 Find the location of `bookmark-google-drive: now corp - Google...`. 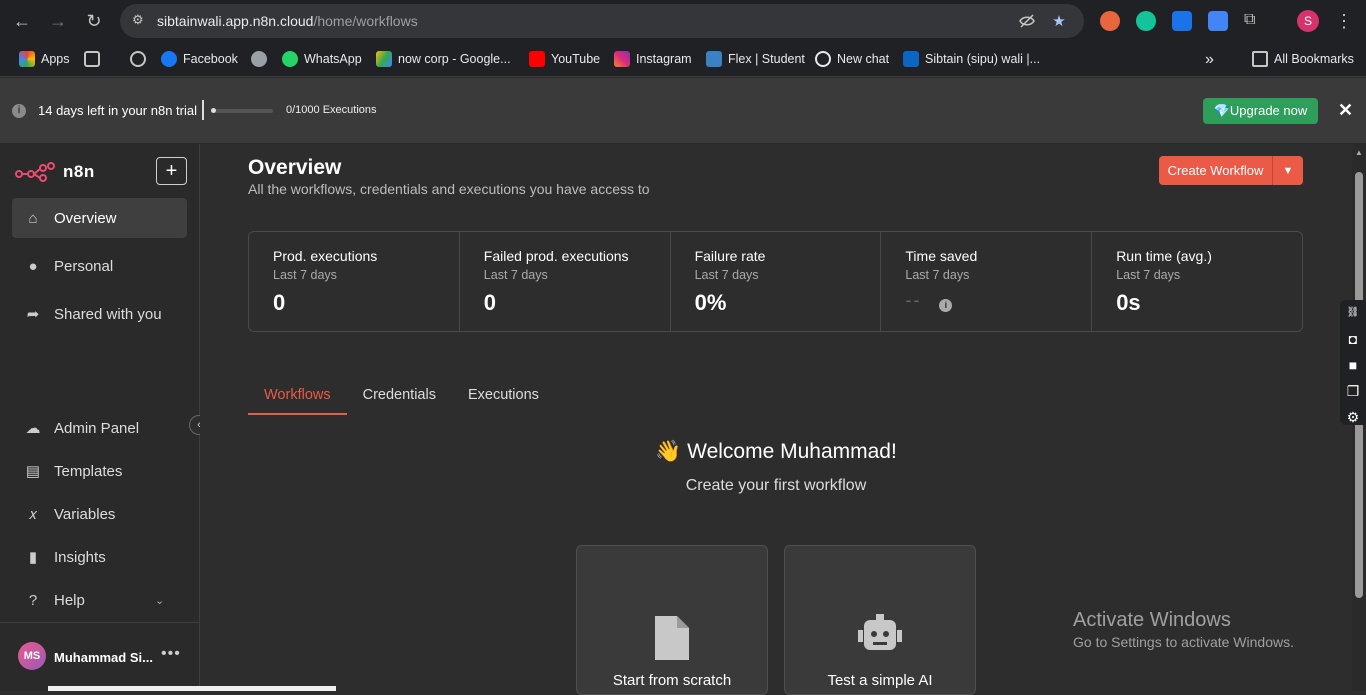

bookmark-google-drive: now corp - Google... is located at coordinates (443, 59).